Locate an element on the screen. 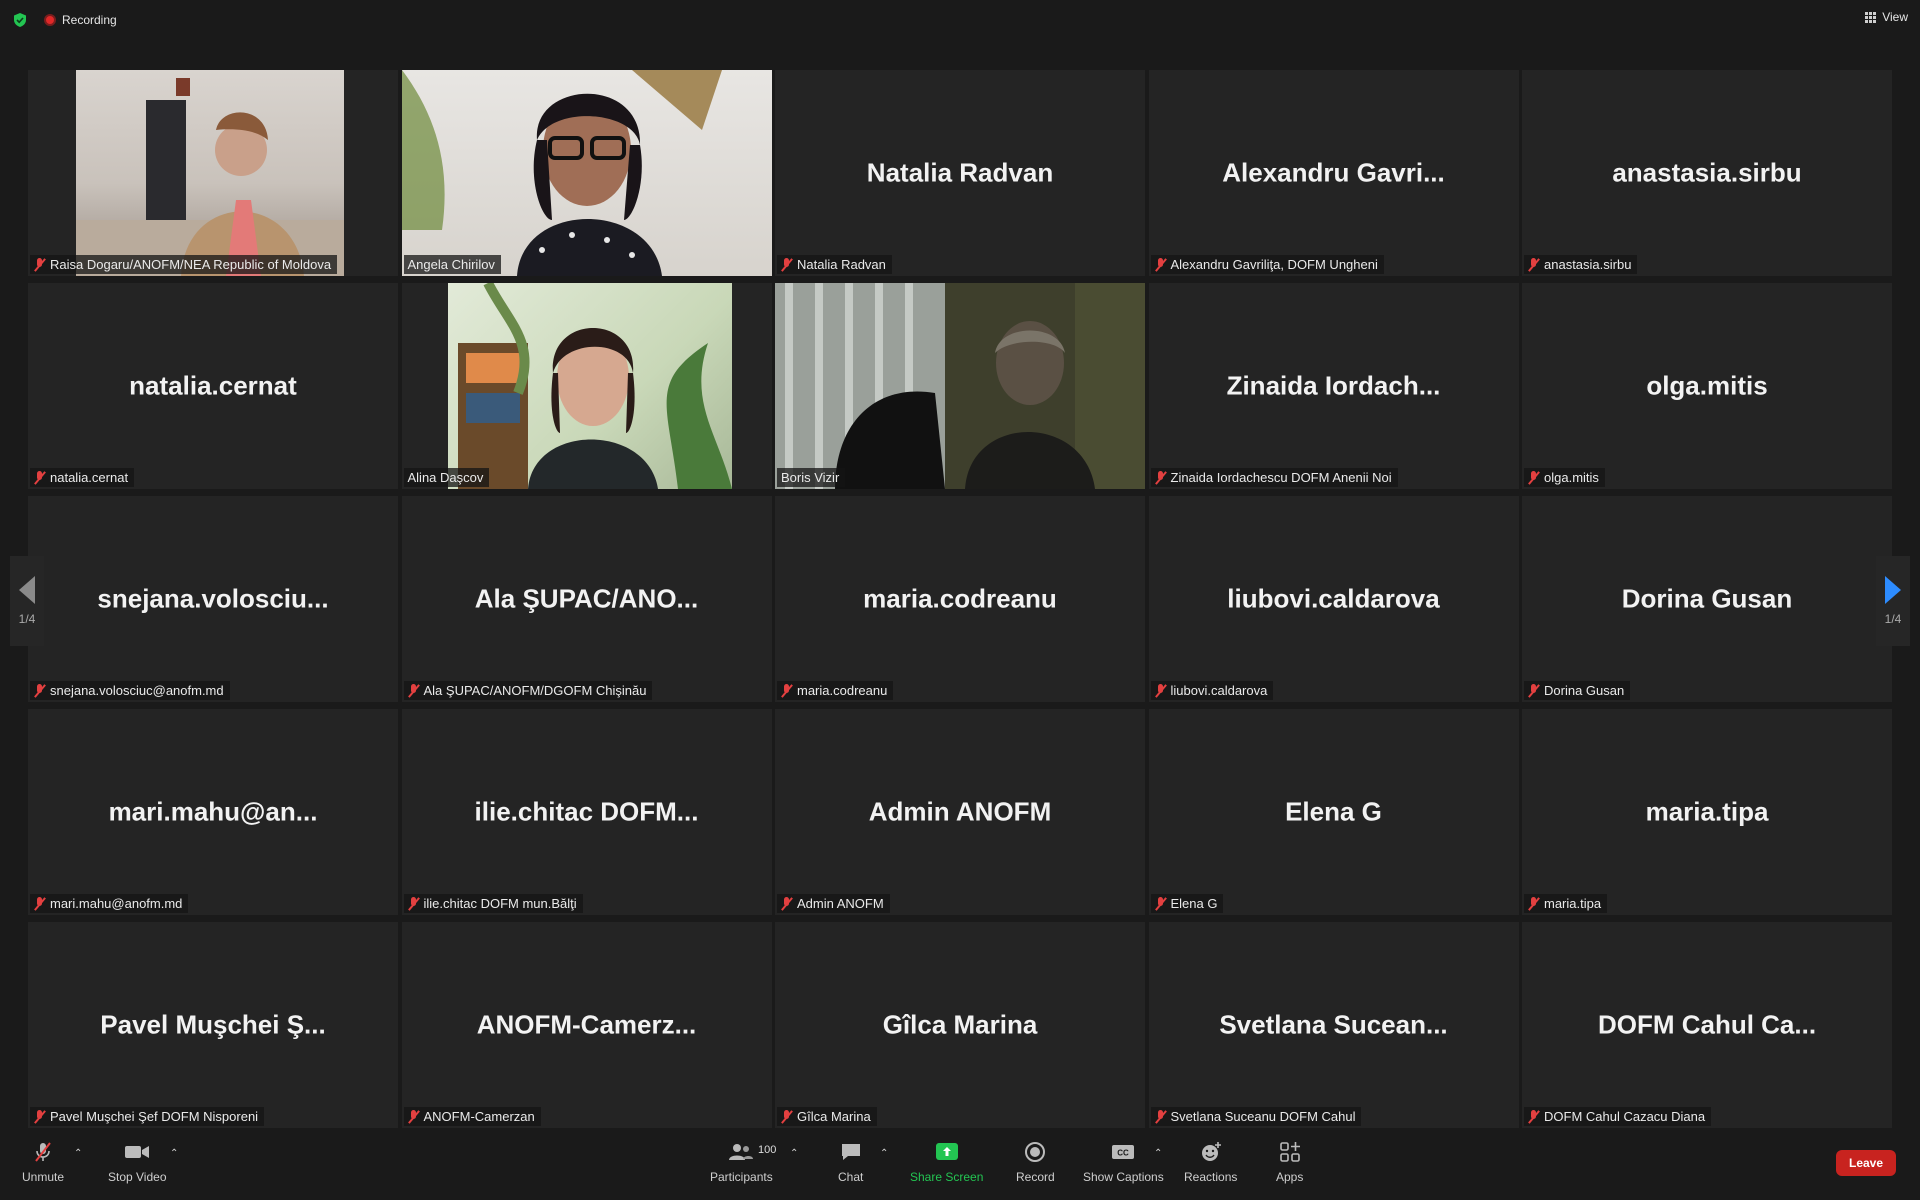  participant-name: DOFM Cahul Cazacu Diana is located at coordinates (1625, 1116).